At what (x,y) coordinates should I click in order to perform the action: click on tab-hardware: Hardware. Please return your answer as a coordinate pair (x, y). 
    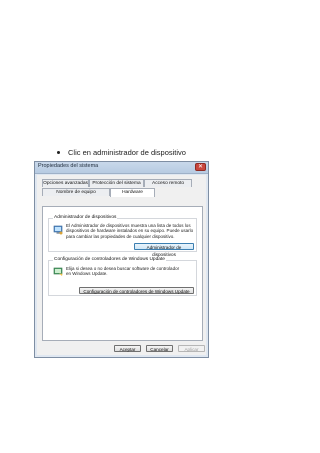
    Looking at the image, I should click on (132, 192).